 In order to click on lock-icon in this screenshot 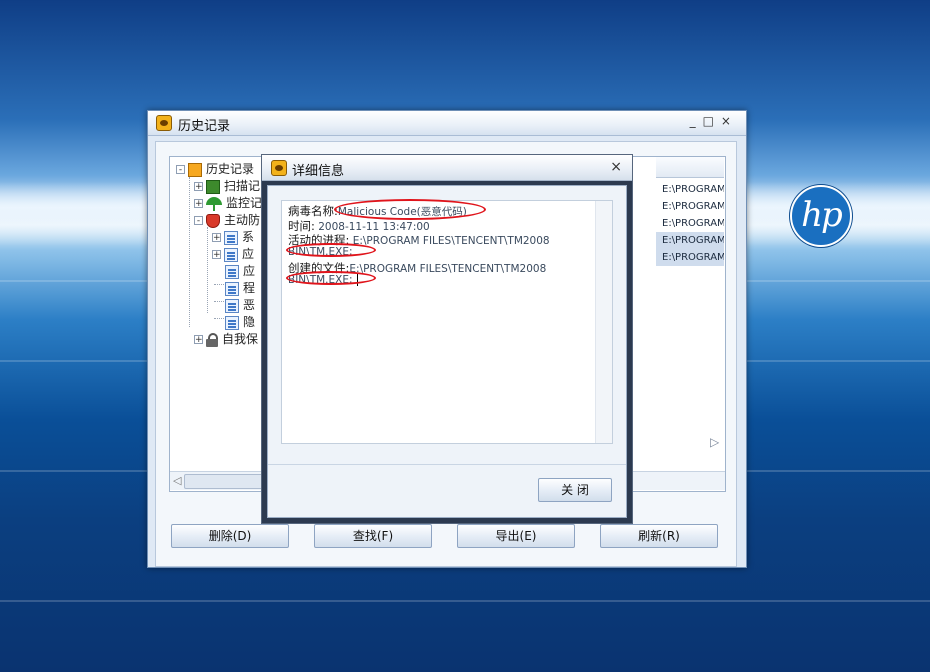, I will do `click(212, 339)`.